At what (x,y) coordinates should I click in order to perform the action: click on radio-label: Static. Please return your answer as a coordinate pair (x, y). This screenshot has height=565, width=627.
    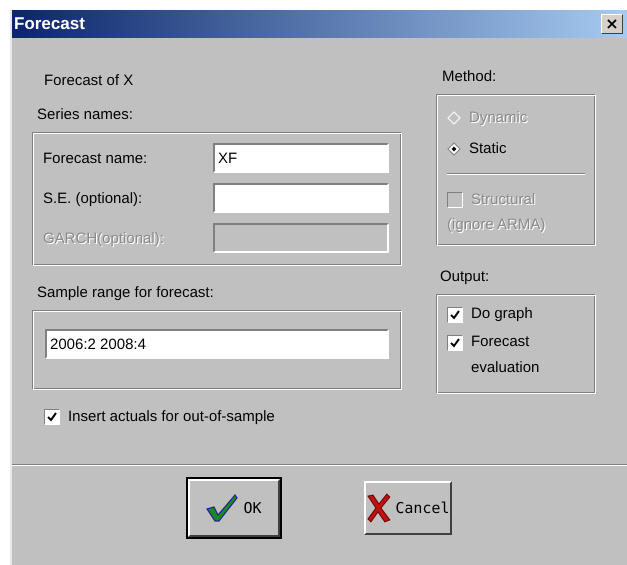
    Looking at the image, I should click on (488, 148).